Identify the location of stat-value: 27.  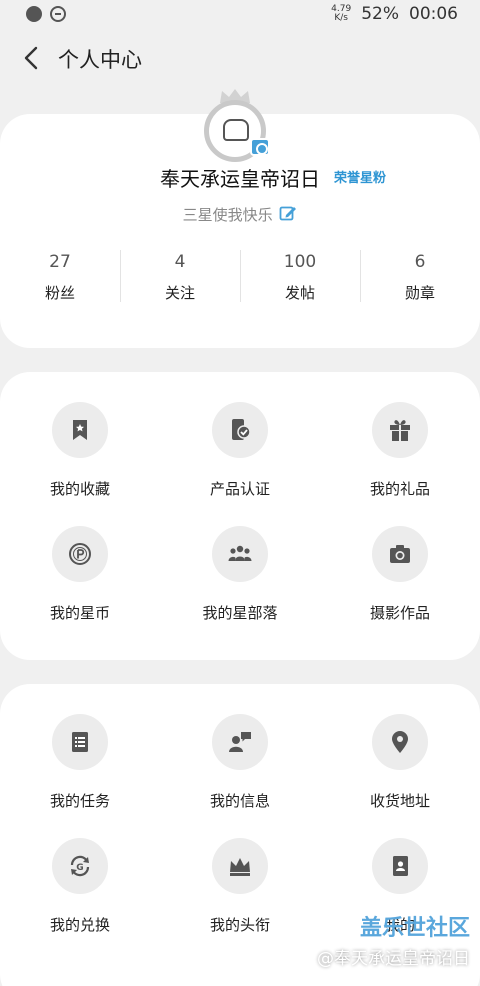
(60, 262).